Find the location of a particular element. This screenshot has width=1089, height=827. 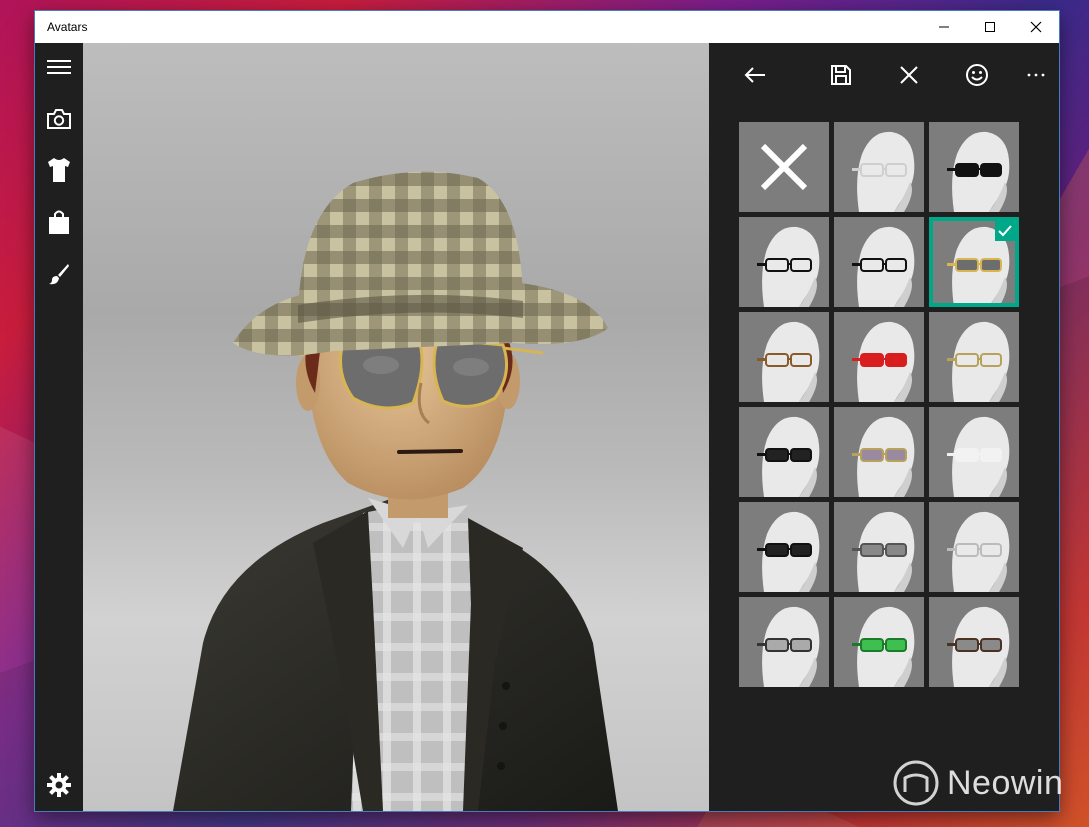

shopping-bag-icon is located at coordinates (59, 222).